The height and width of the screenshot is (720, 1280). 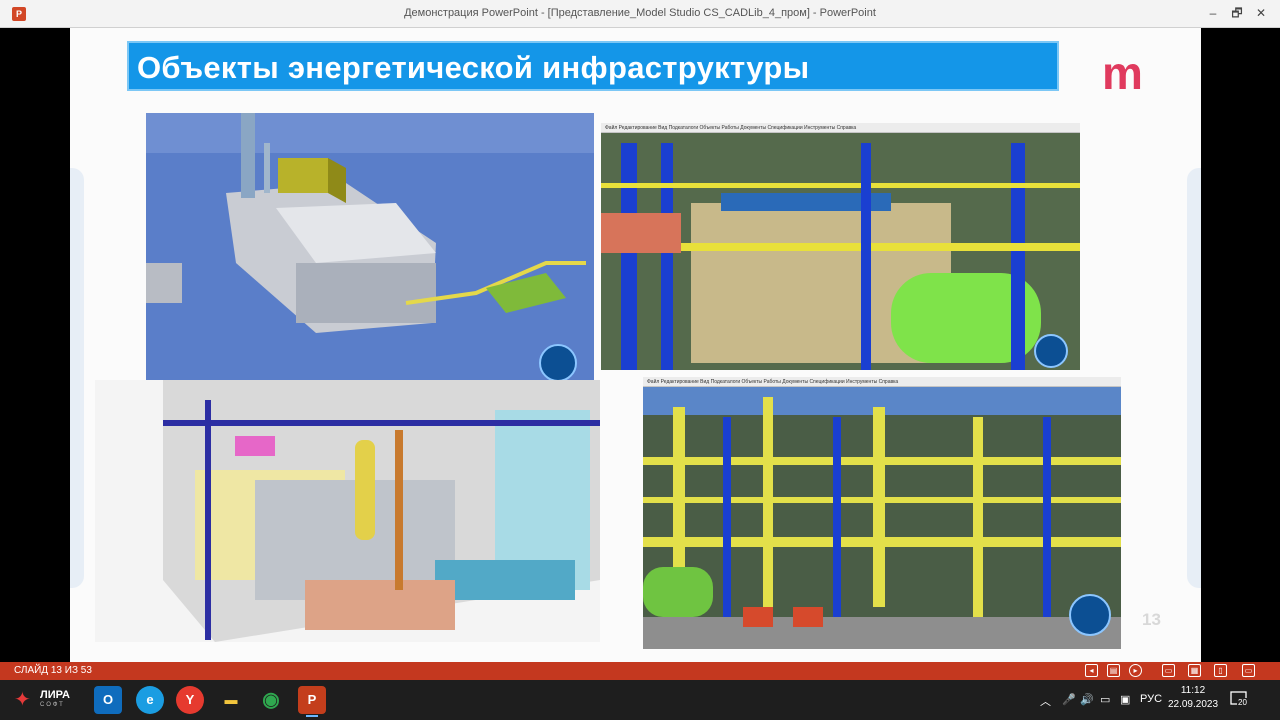 What do you see at coordinates (312, 701) in the screenshot?
I see `powerpoint-app-icon-taskbar: P` at bounding box center [312, 701].